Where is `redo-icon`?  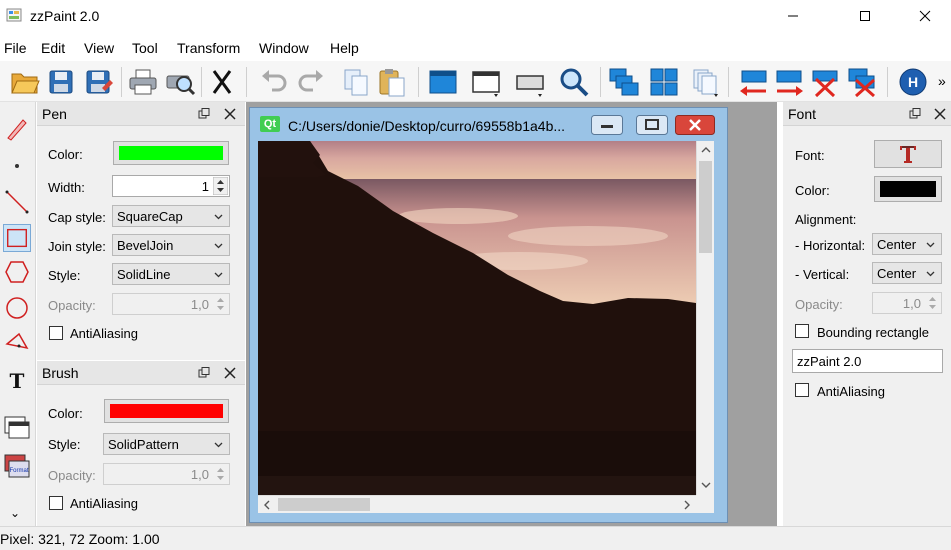
redo-icon is located at coordinates (311, 82).